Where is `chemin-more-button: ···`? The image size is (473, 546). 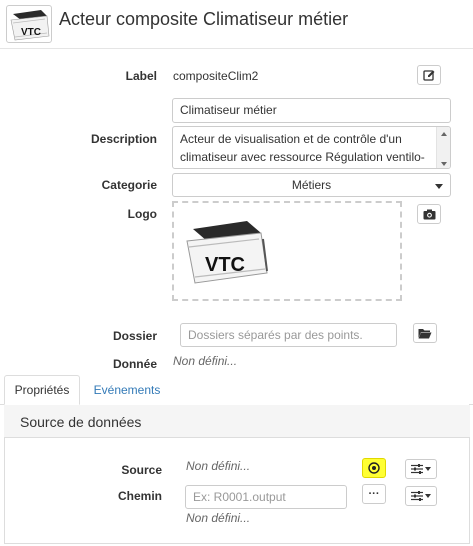 chemin-more-button: ··· is located at coordinates (374, 494).